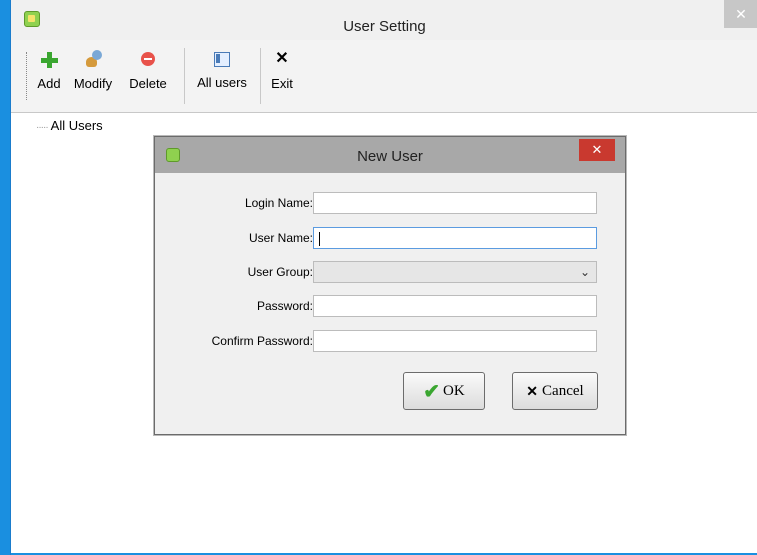 The width and height of the screenshot is (757, 555). What do you see at coordinates (597, 150) in the screenshot?
I see `dialog-close-button: ✕` at bounding box center [597, 150].